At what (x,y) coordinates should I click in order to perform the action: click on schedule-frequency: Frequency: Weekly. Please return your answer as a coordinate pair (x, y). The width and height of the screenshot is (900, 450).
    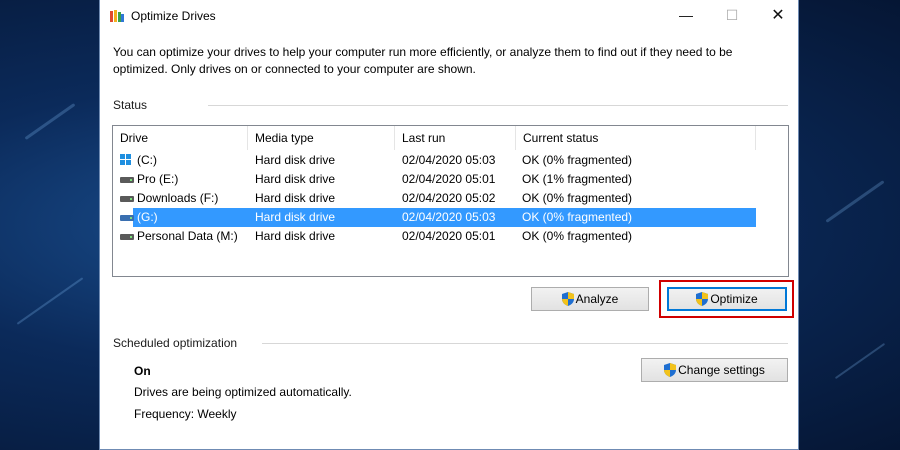
    Looking at the image, I should click on (185, 414).